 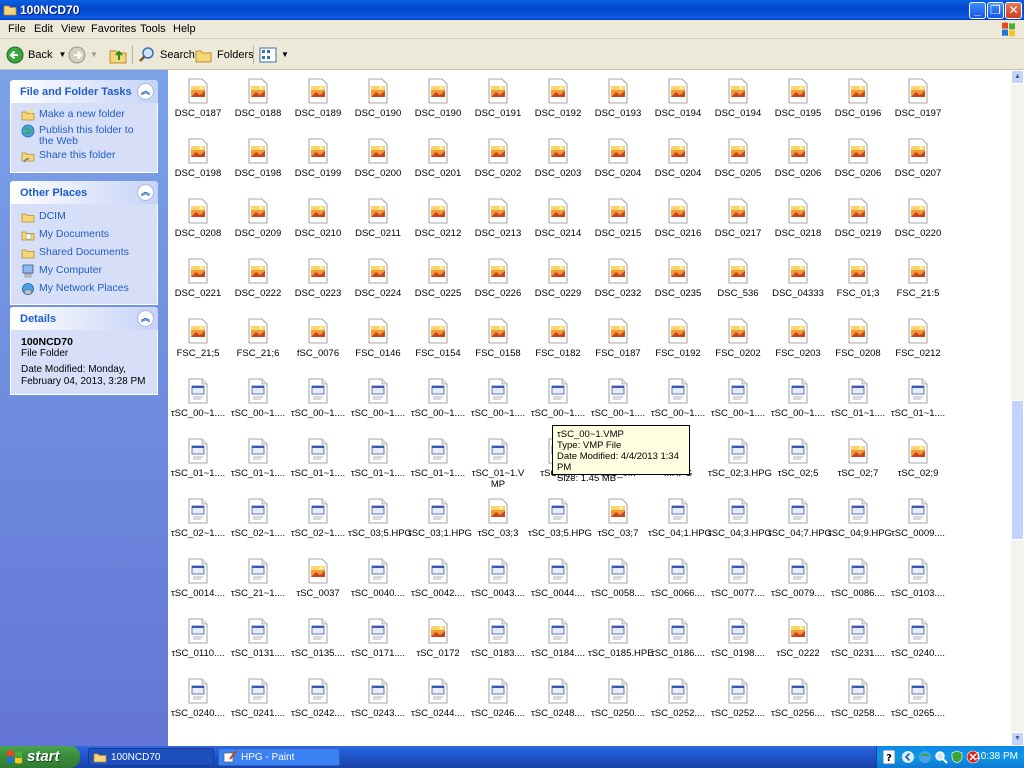 What do you see at coordinates (995, 10) in the screenshot?
I see `maximize-button: ❐` at bounding box center [995, 10].